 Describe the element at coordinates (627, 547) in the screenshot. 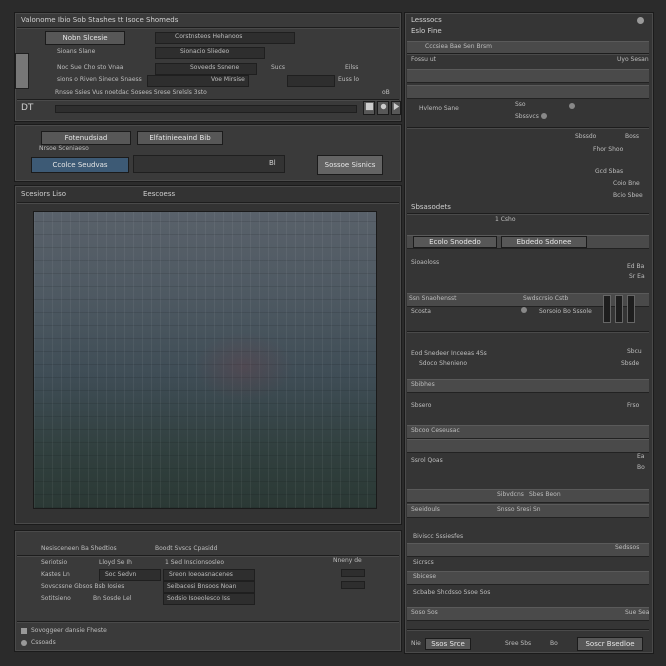

I see `sub1-right: Sedssos` at that location.